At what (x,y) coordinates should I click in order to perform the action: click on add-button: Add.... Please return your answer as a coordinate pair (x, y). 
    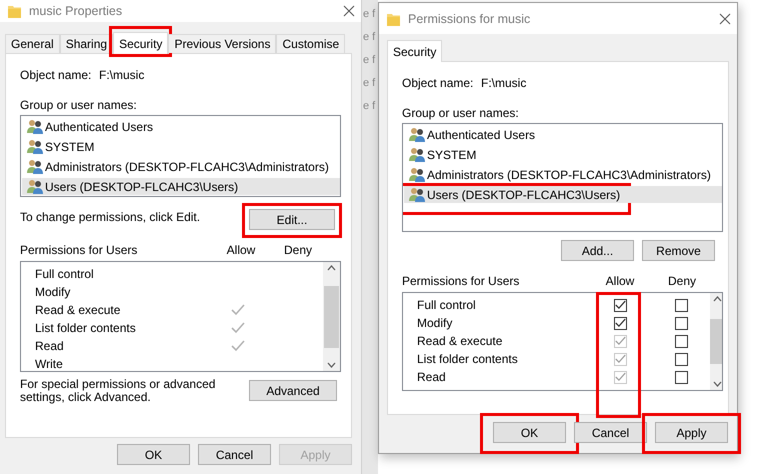
    Looking at the image, I should click on (597, 250).